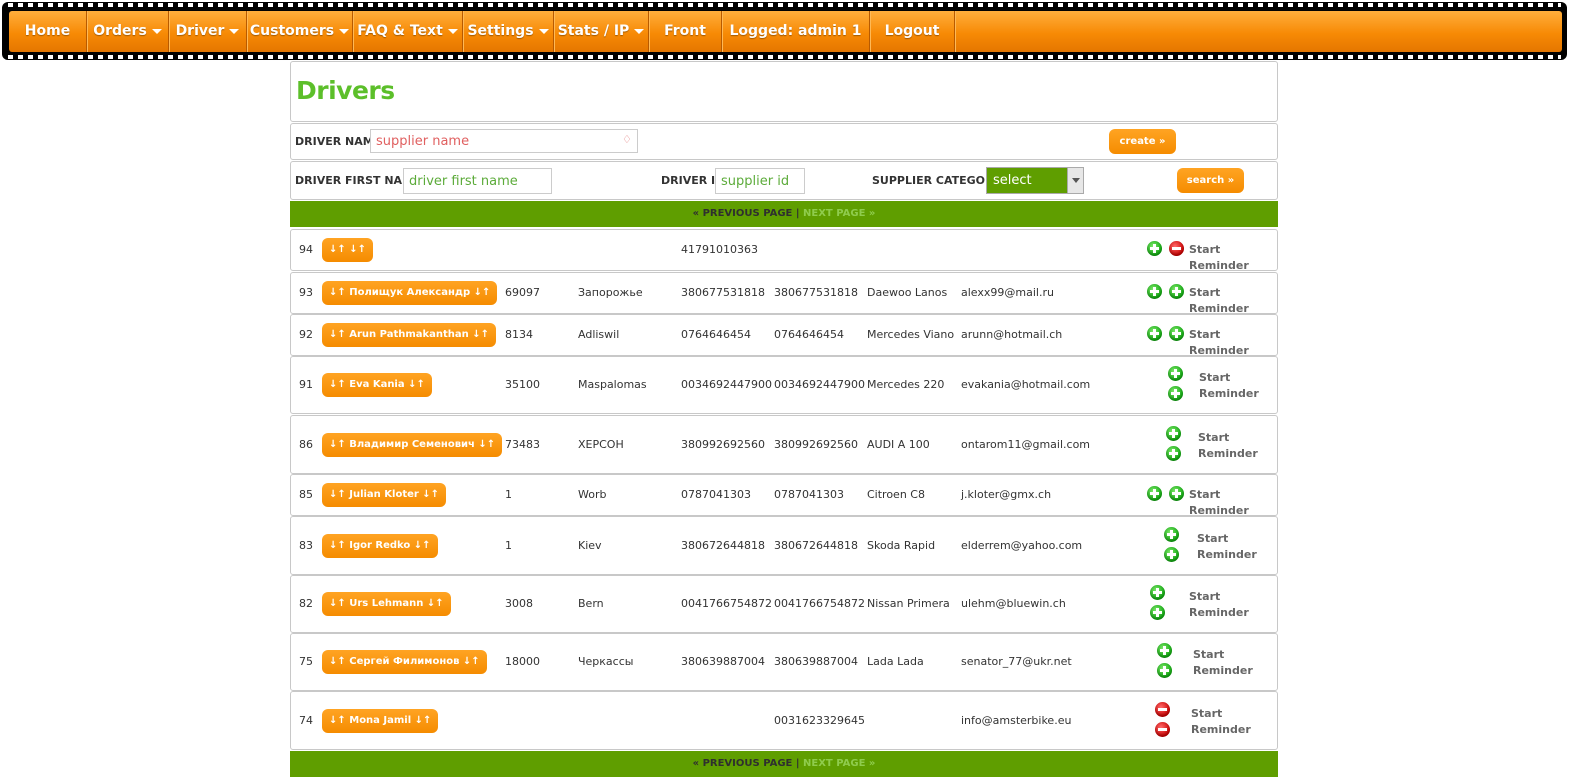  Describe the element at coordinates (685, 31) in the screenshot. I see `nav-front: Front` at that location.